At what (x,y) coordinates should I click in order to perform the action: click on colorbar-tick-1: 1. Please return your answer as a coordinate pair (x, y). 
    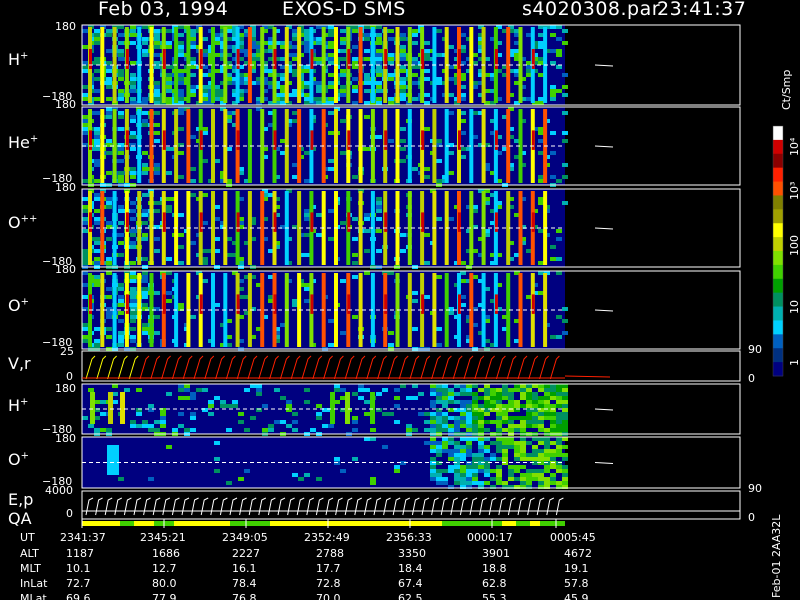
    Looking at the image, I should click on (794, 362).